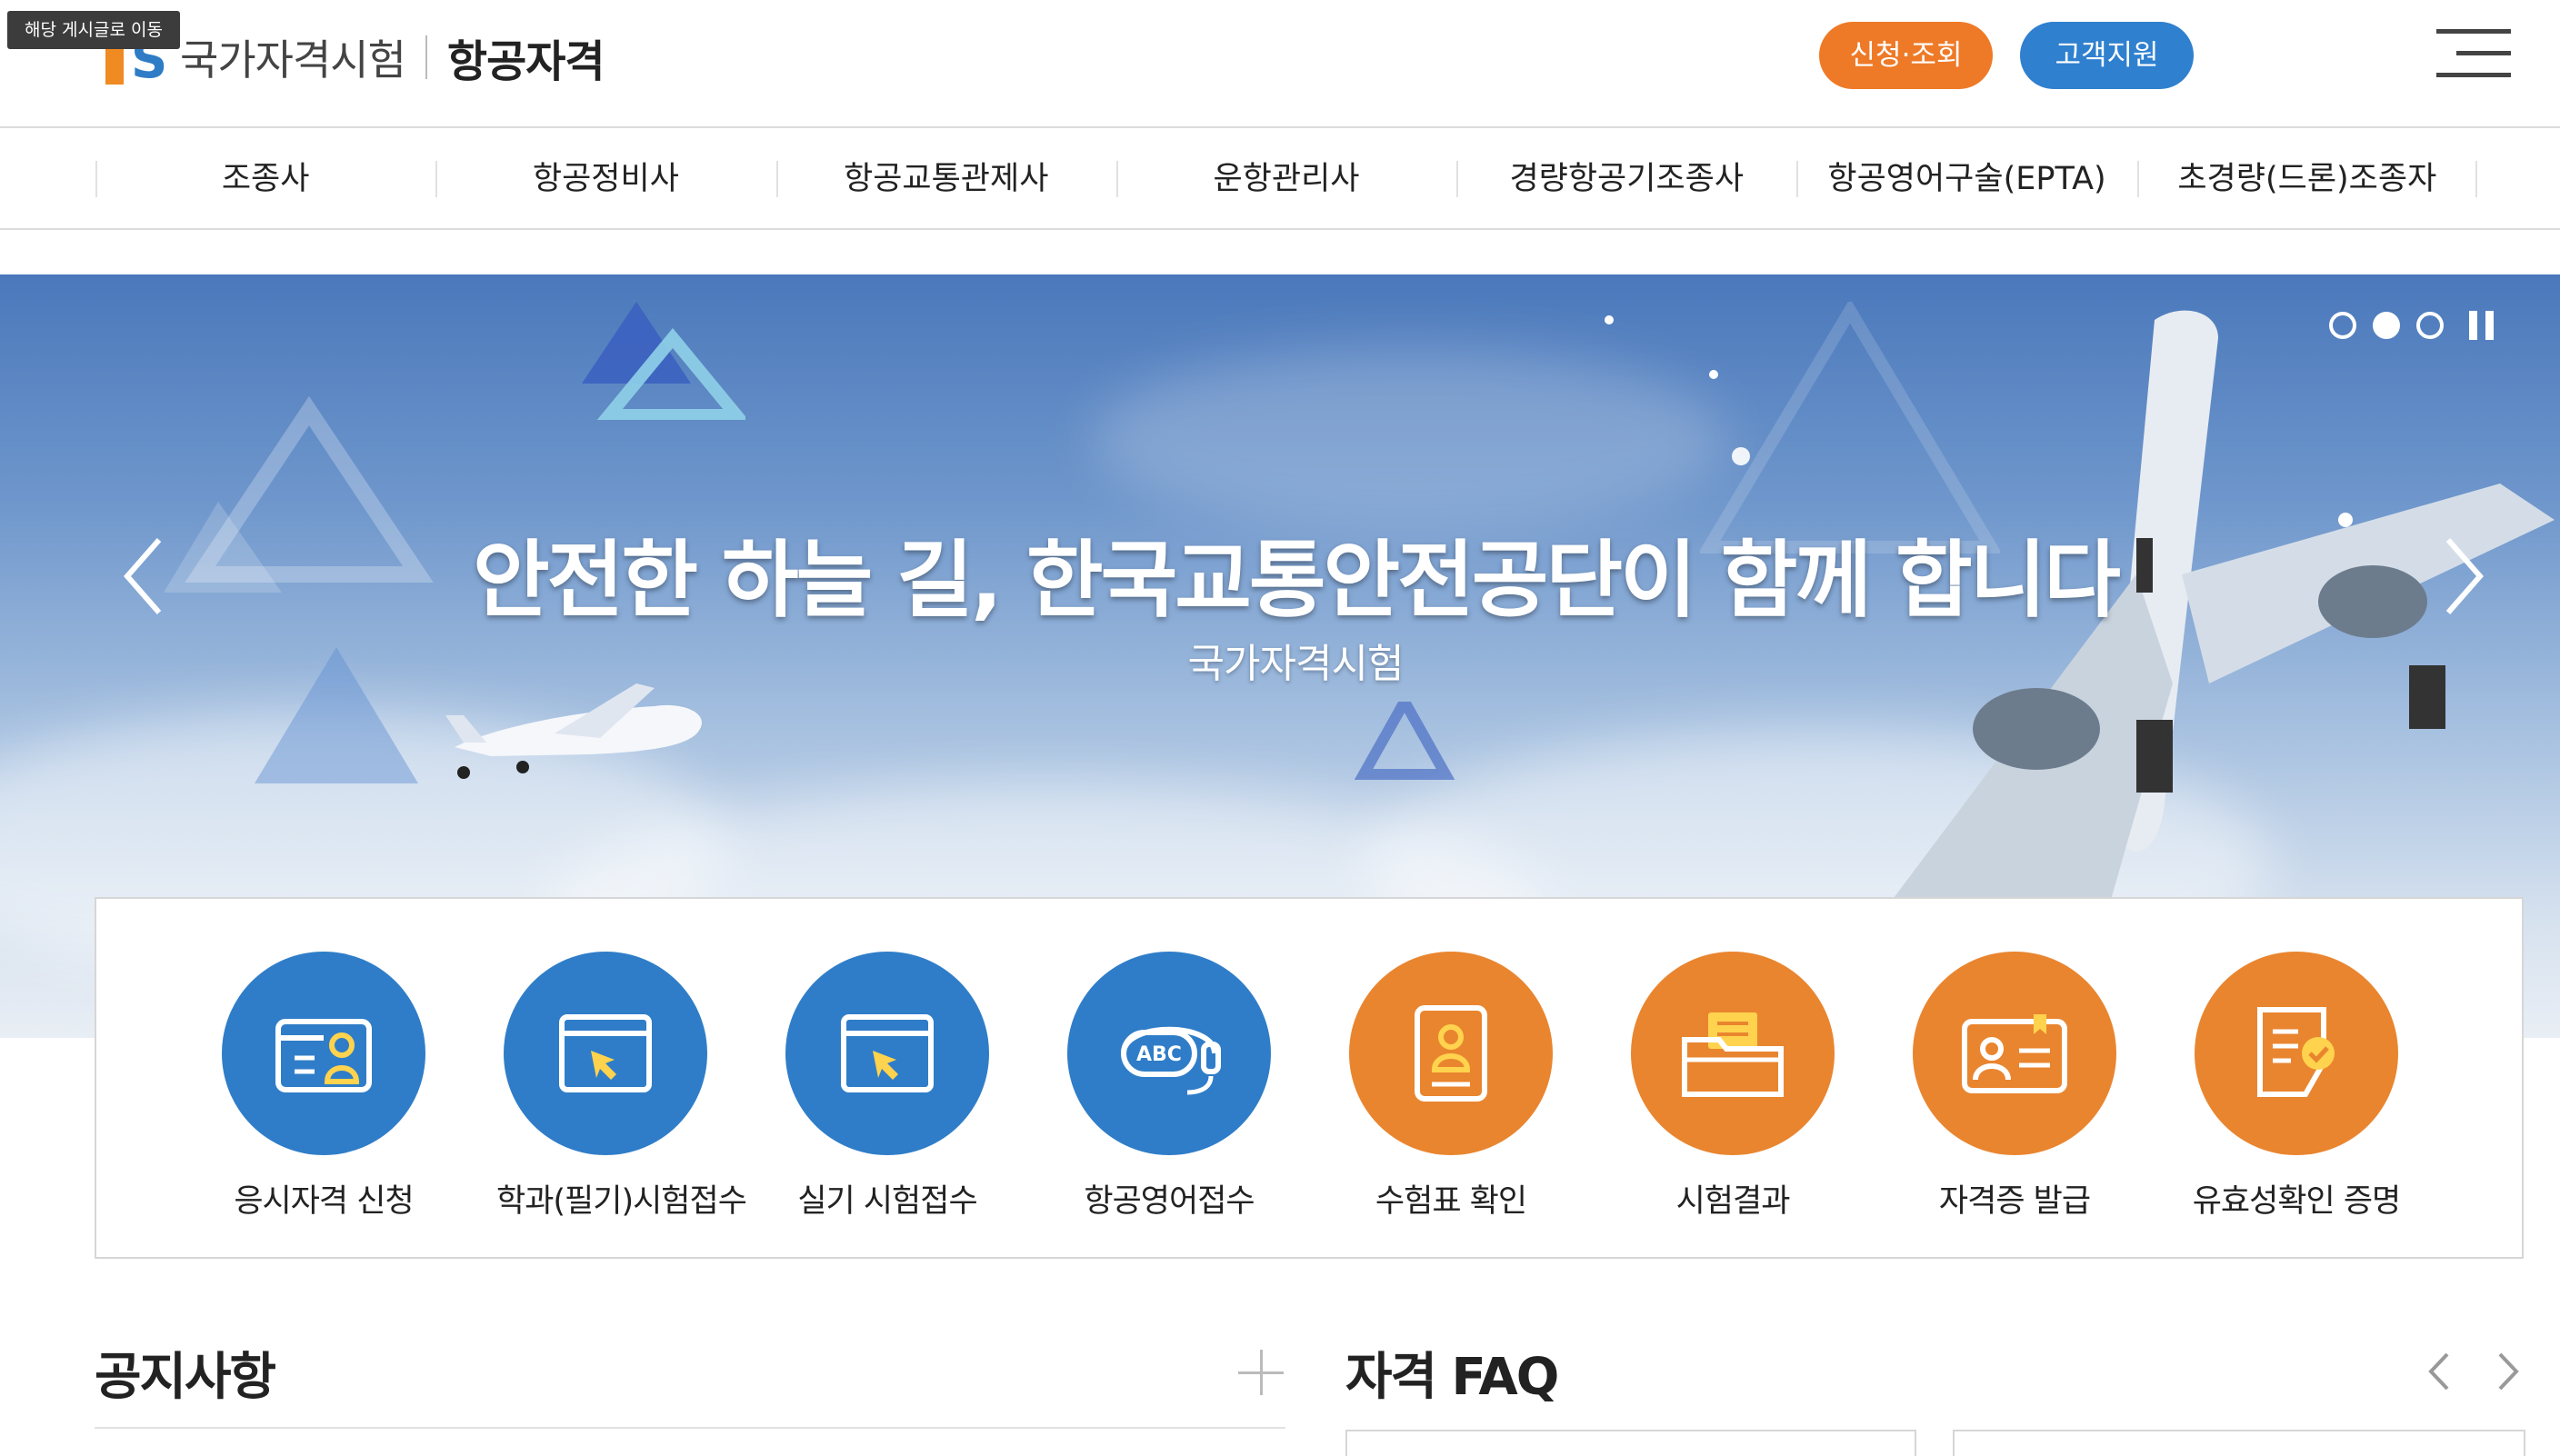  What do you see at coordinates (1966, 179) in the screenshot?
I see `nav-item-epta: 항공영어구술(EPTA)` at bounding box center [1966, 179].